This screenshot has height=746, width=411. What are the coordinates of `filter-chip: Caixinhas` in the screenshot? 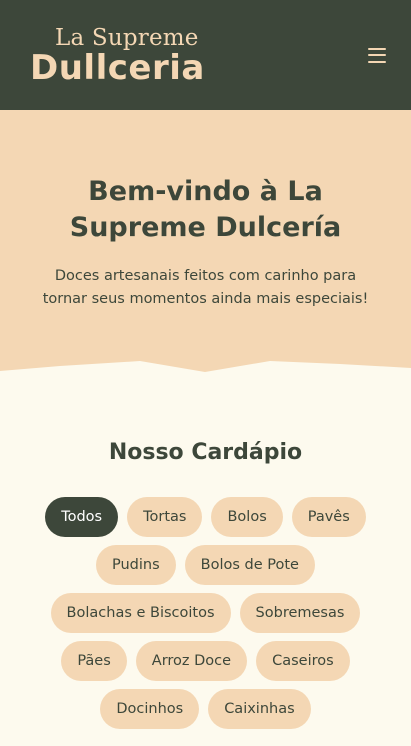 It's located at (259, 709).